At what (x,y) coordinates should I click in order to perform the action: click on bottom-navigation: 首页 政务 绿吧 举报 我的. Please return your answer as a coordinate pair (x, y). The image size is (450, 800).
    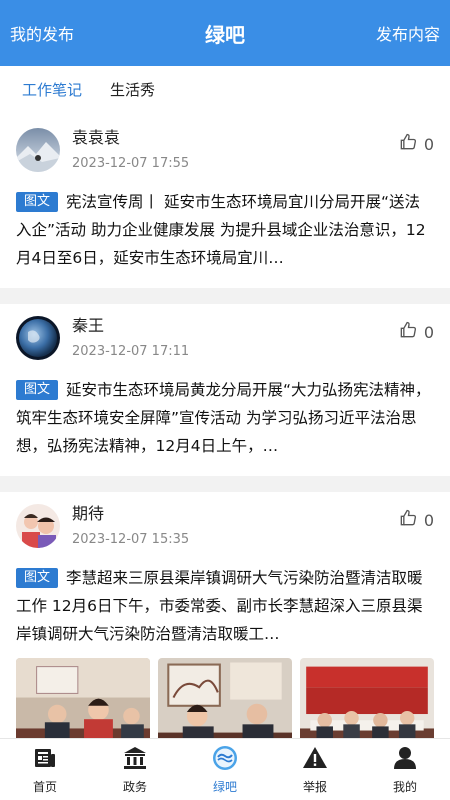
    Looking at the image, I should click on (225, 769).